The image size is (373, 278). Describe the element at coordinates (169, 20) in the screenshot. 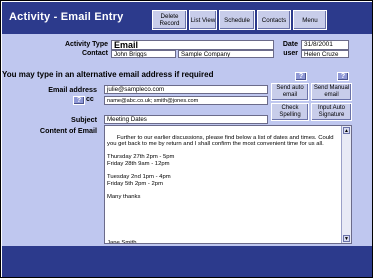

I see `delete-record-button: Delete Record` at that location.